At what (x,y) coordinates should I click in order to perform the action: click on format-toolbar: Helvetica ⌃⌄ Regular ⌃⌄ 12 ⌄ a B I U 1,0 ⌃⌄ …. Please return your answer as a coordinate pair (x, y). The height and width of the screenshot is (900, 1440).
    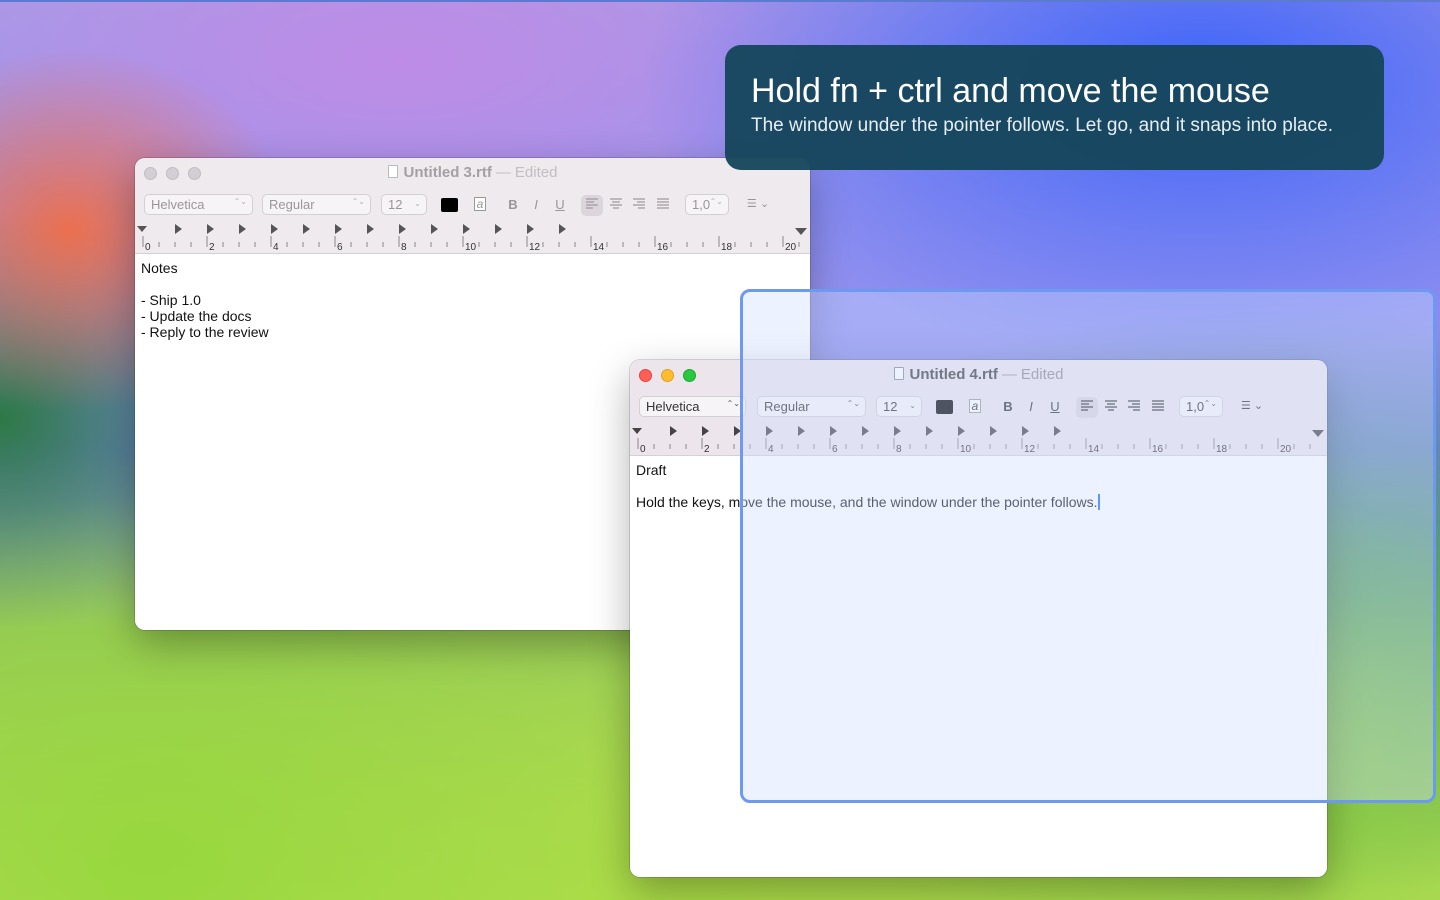
    Looking at the image, I should click on (472, 205).